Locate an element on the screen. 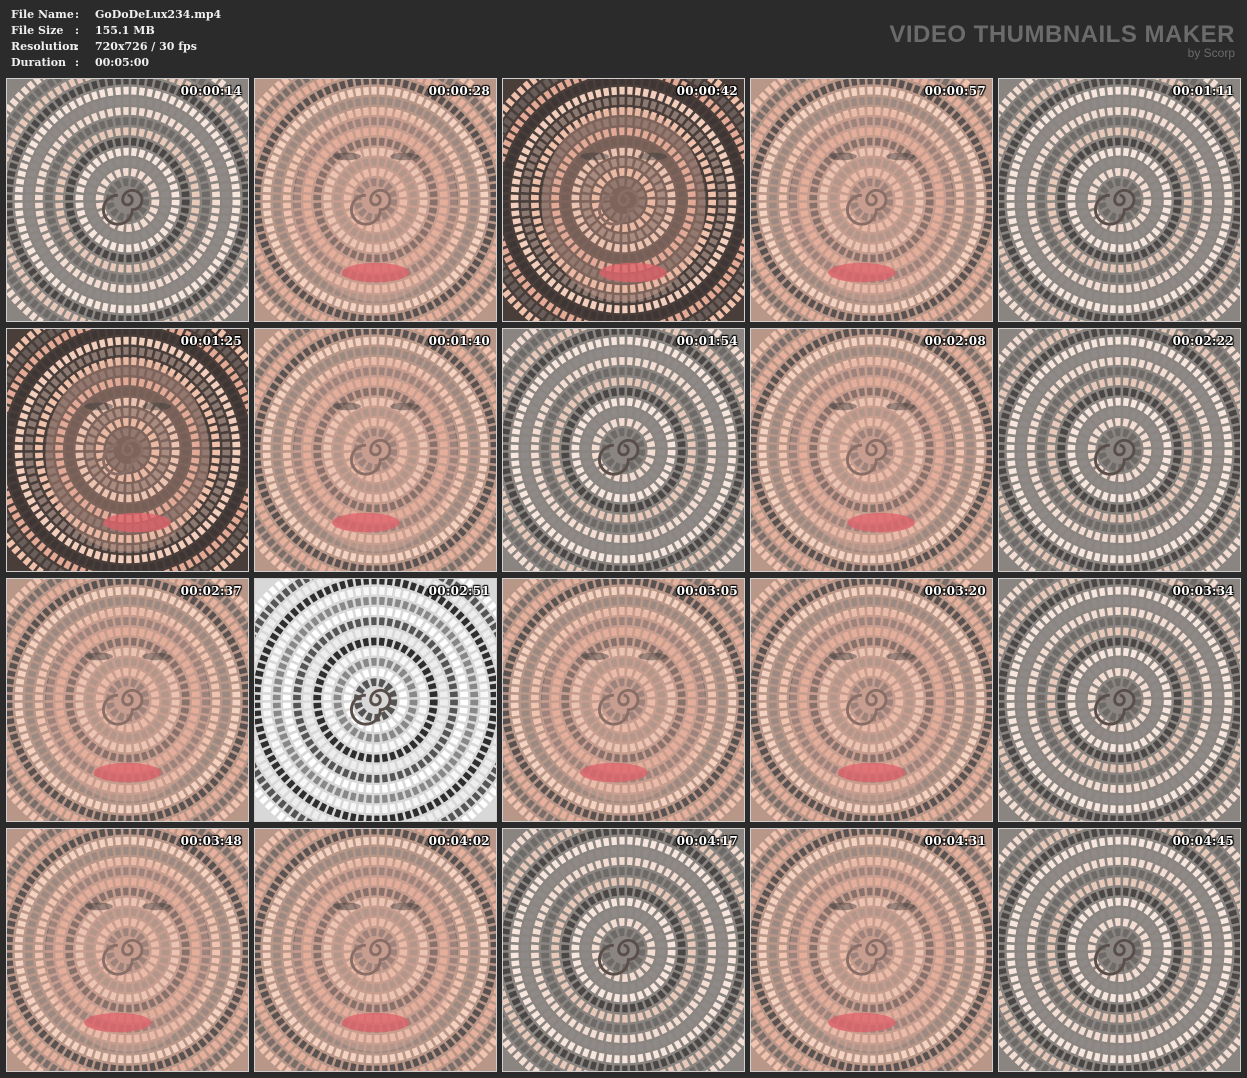 The height and width of the screenshot is (1078, 1247). video-thumbnail: 00:04:17 is located at coordinates (623, 950).